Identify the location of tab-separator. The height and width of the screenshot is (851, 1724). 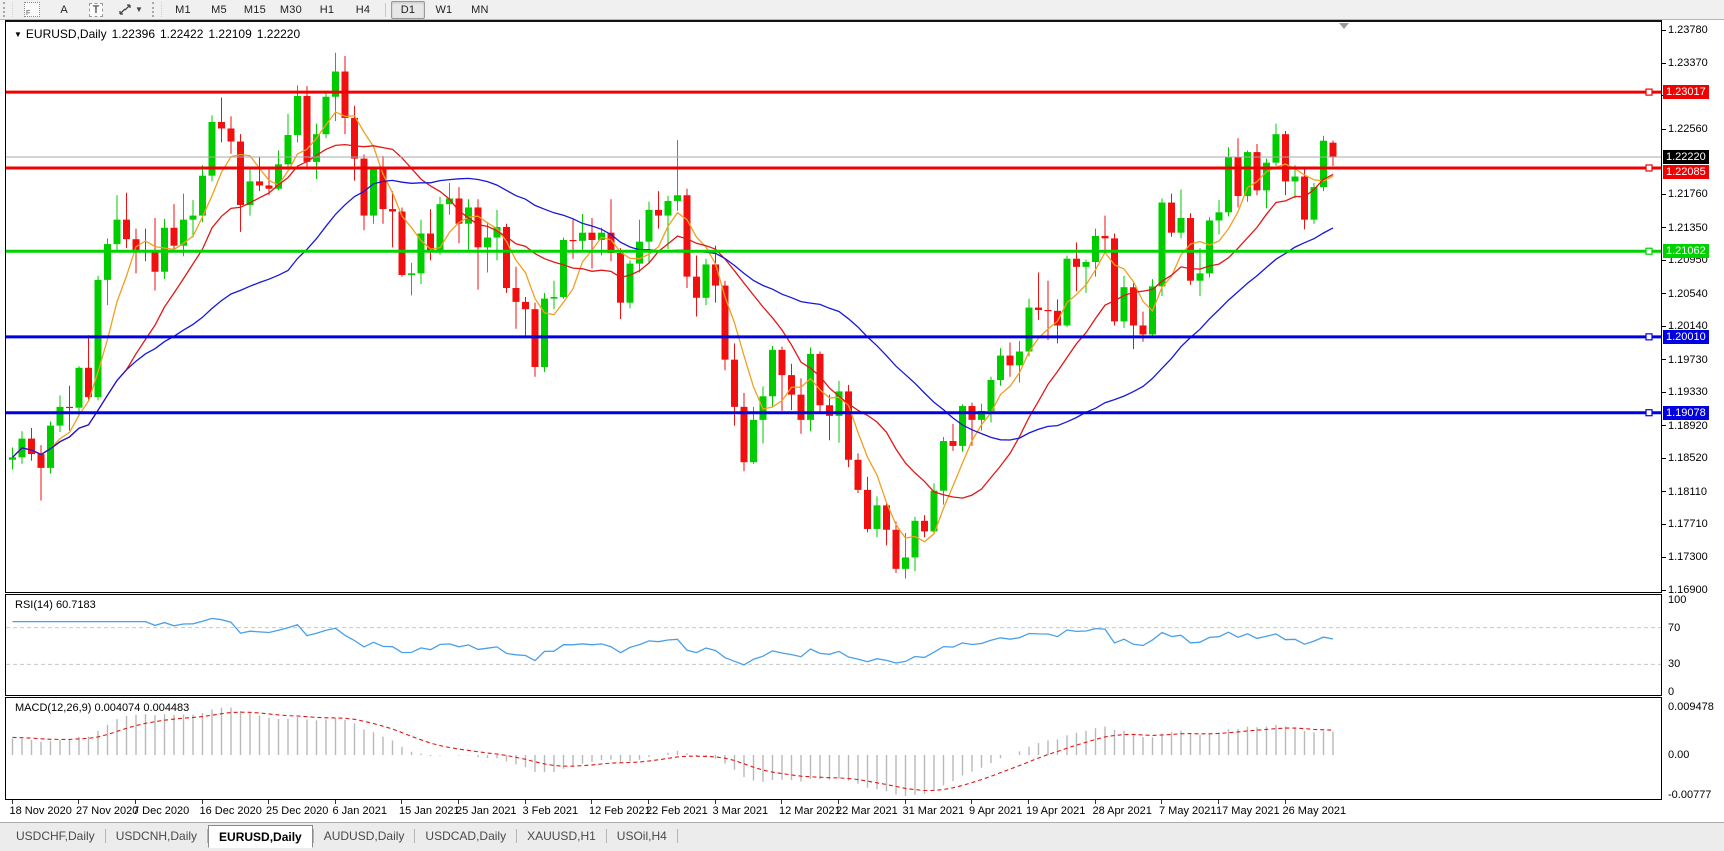
(677, 836).